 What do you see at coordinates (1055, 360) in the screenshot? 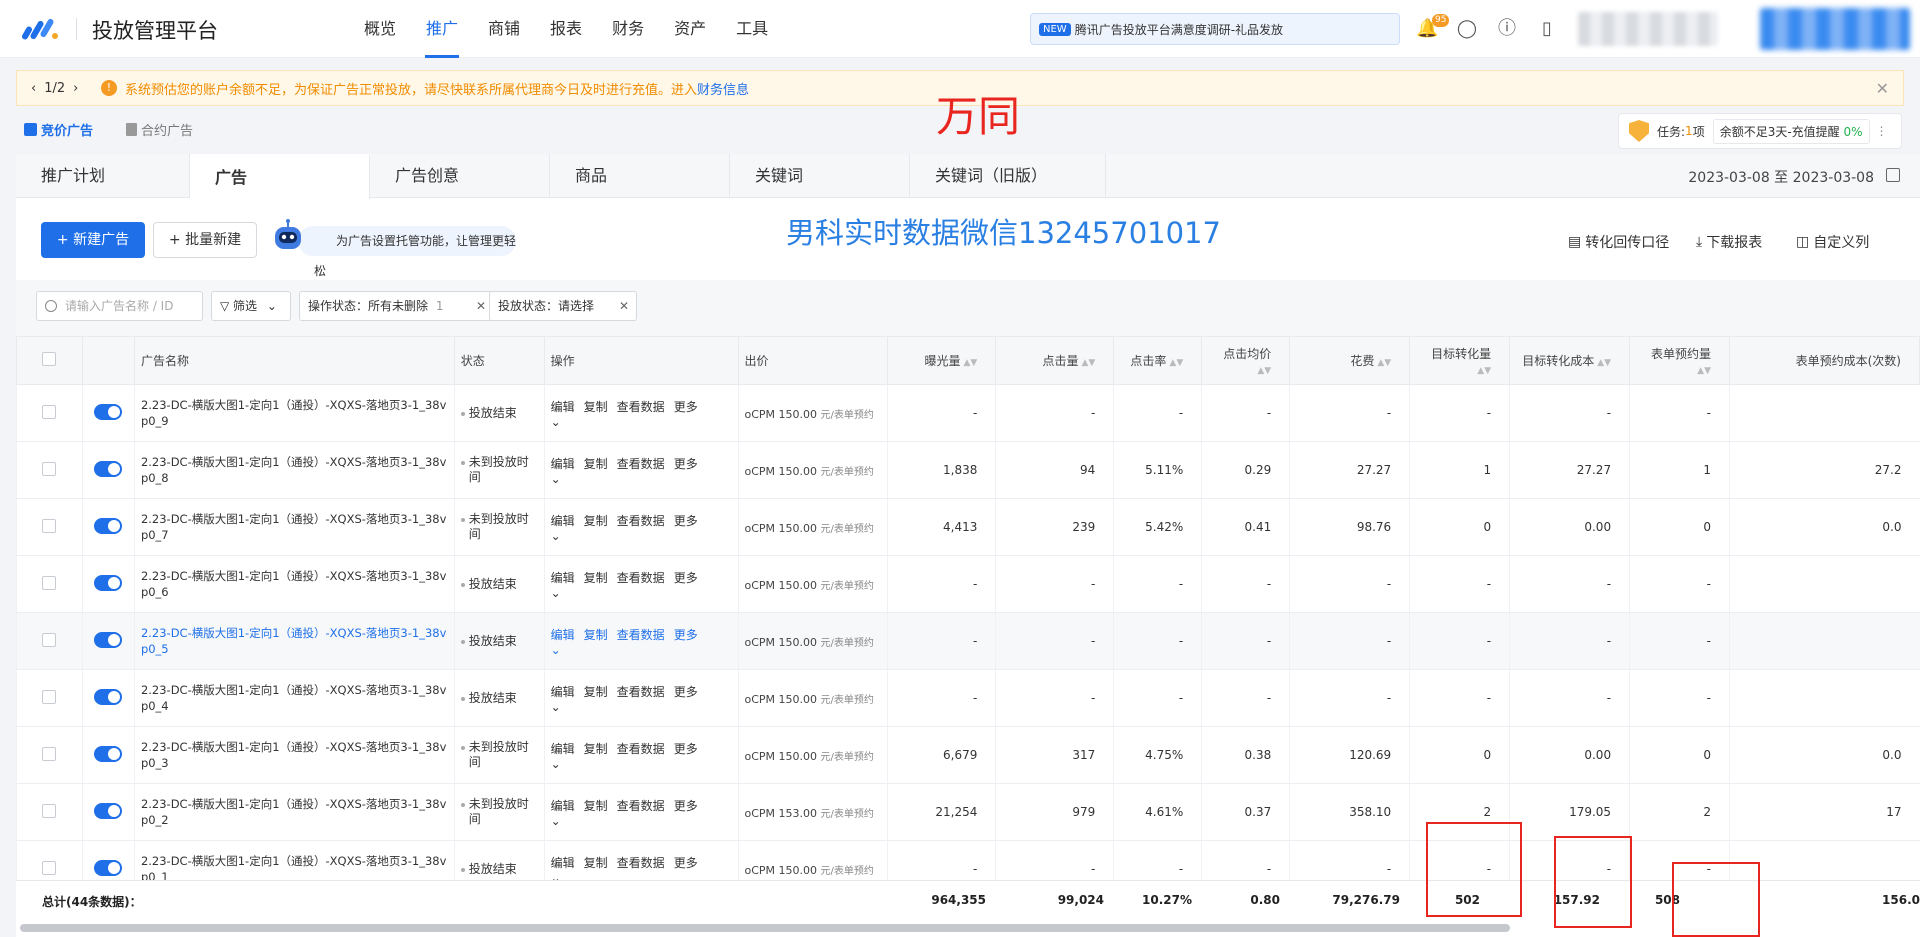
I see `col-clicks: 点击量 ▲▼` at bounding box center [1055, 360].